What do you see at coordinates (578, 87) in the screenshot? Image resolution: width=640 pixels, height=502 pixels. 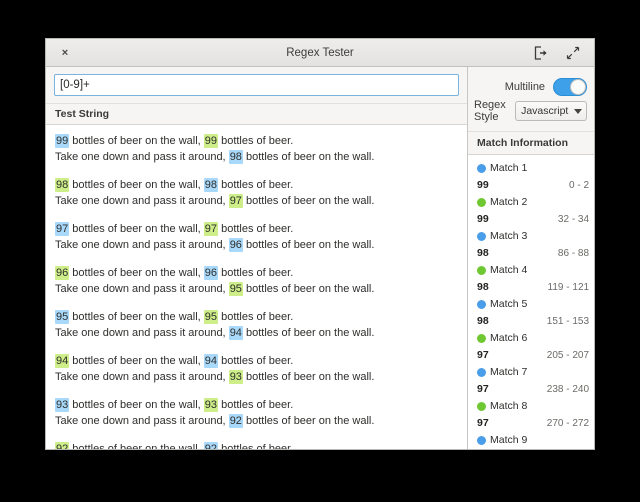 I see `toggle-knob` at bounding box center [578, 87].